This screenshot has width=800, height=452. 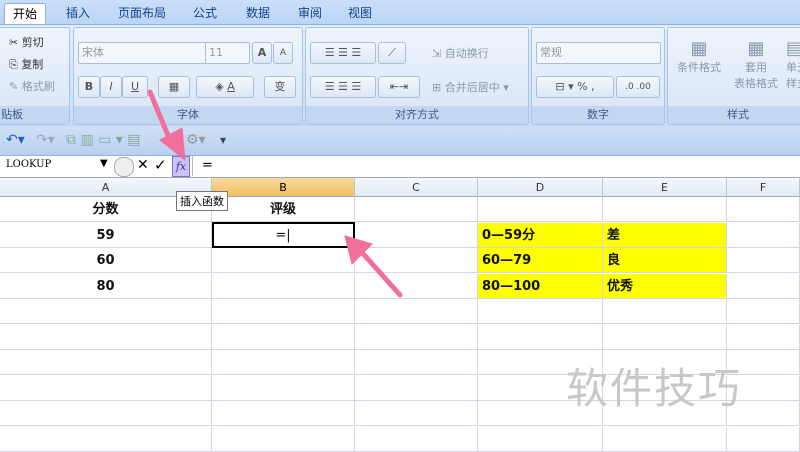 What do you see at coordinates (172, 144) in the screenshot?
I see `arrow-head-fx` at bounding box center [172, 144].